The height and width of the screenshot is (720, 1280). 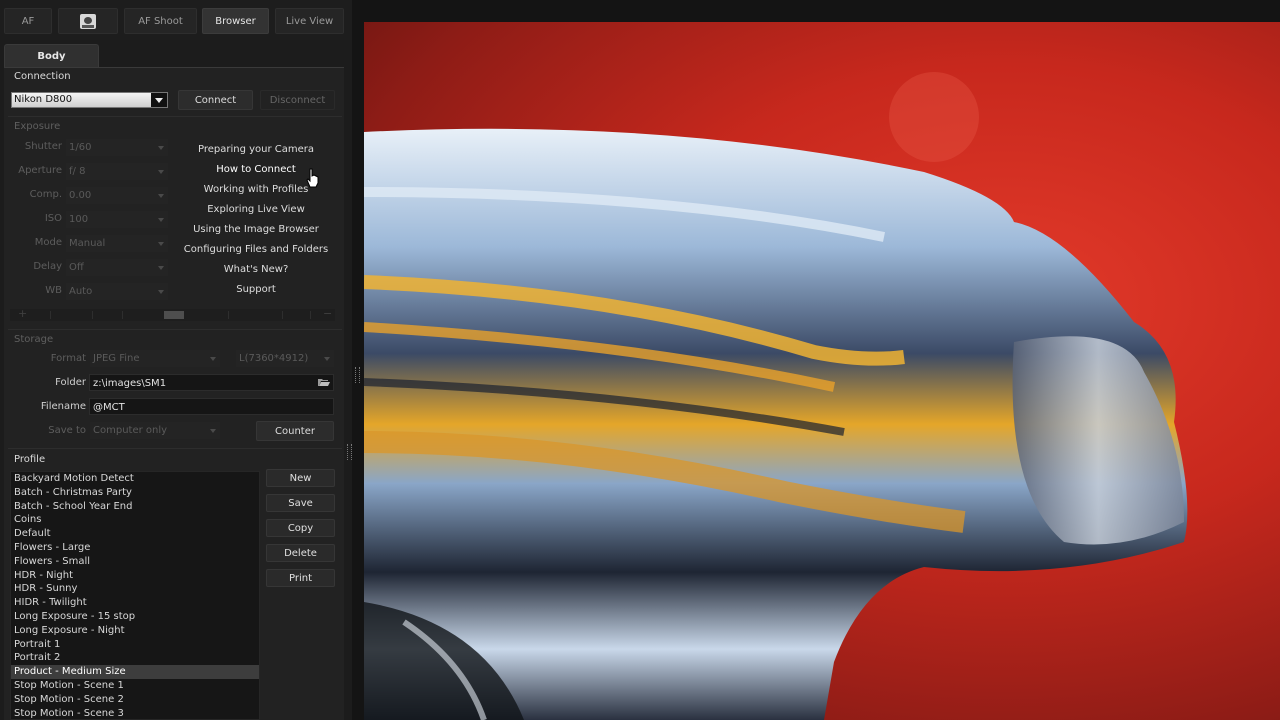 I want to click on list-item: Long Exposure - Night, so click(x=135, y=631).